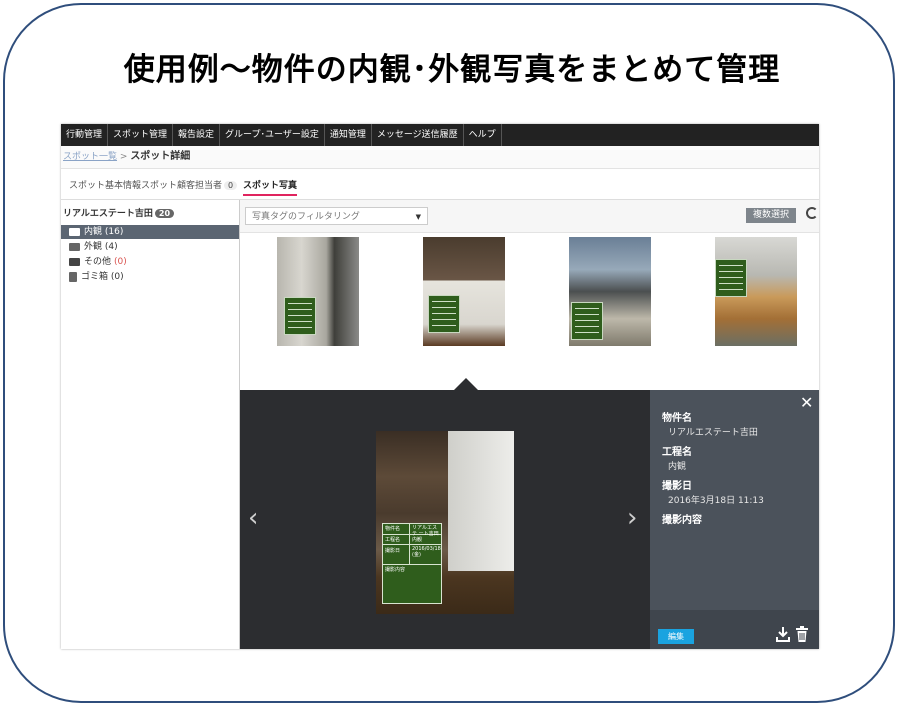 The image size is (904, 714). I want to click on field-label: 工程名, so click(677, 452).